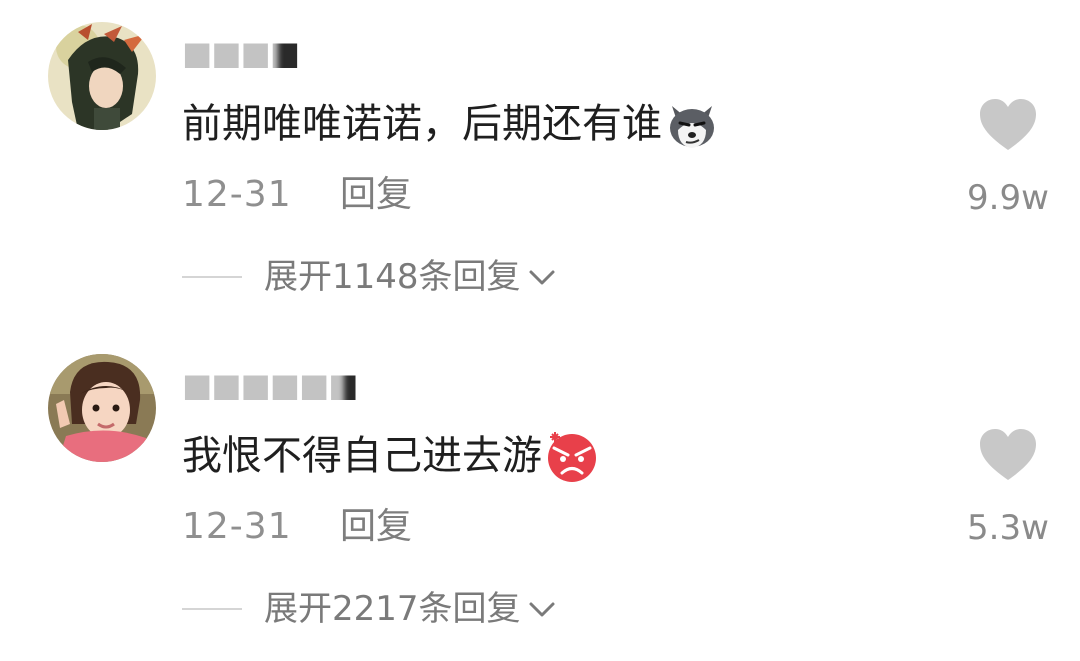  I want to click on anime-character-avatar-icon, so click(102, 76).